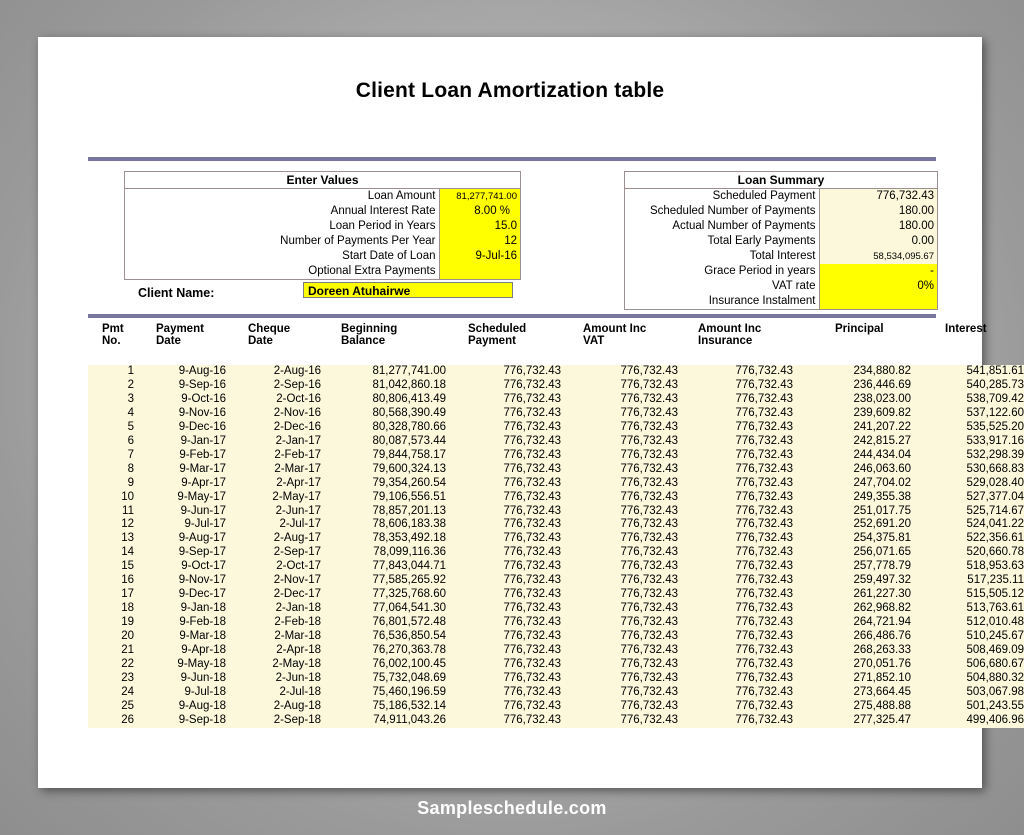  What do you see at coordinates (202, 412) in the screenshot?
I see `cell-payment-date: 9-Nov-16` at bounding box center [202, 412].